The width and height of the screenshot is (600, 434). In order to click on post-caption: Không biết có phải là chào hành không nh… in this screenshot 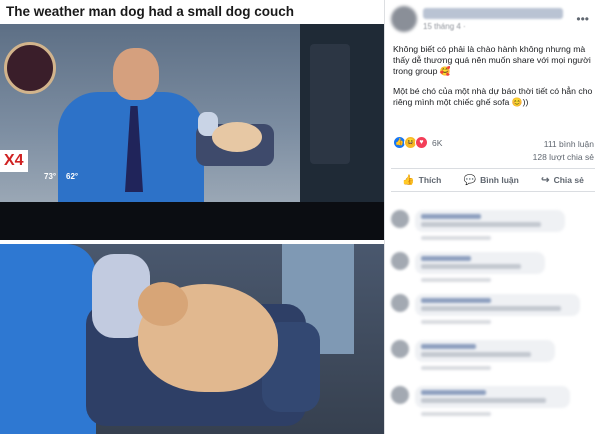, I will do `click(493, 80)`.